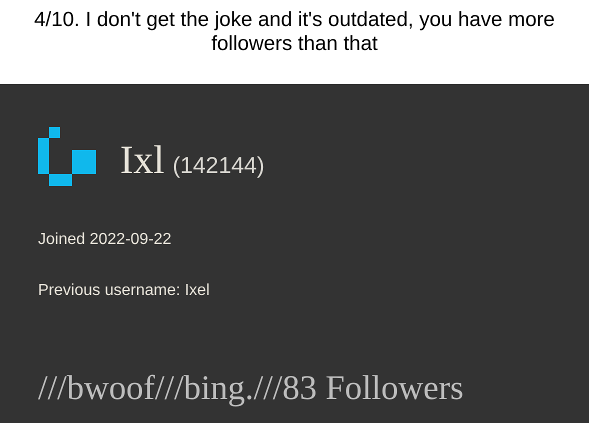  I want to click on logo-icon, so click(67, 156).